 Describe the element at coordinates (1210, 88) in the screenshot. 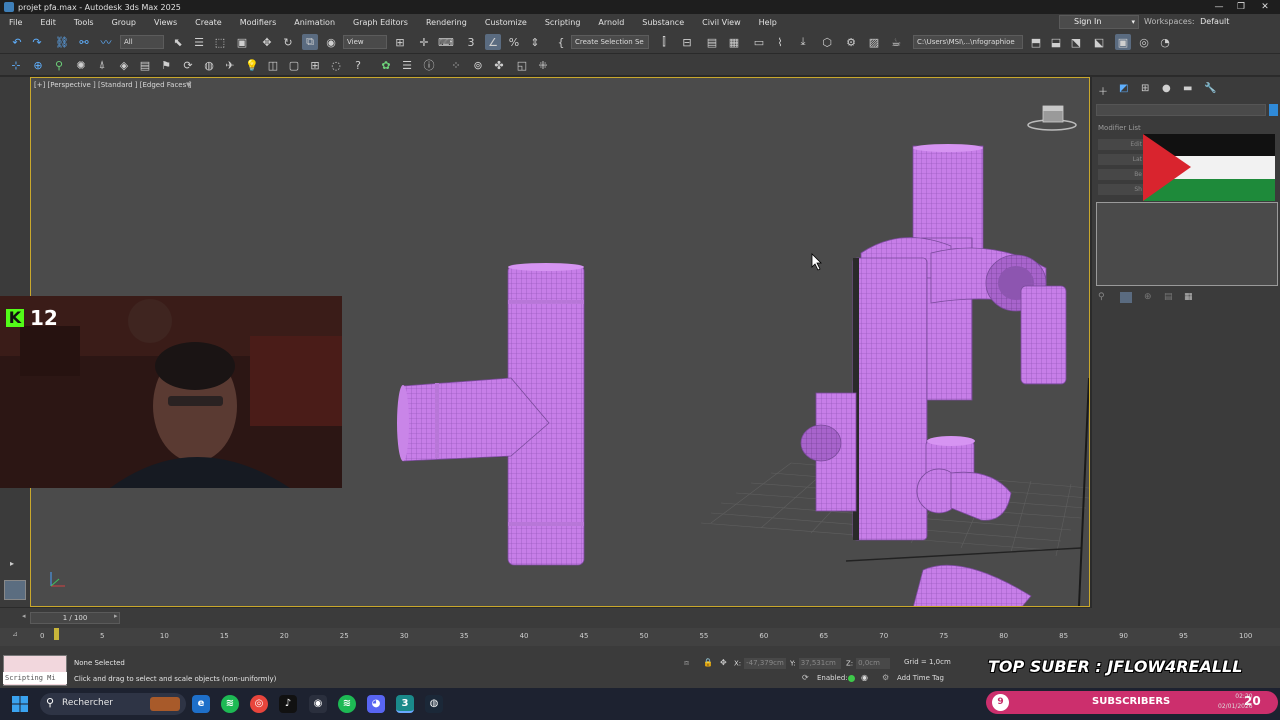

I see `utilities-tab-icon: 🔧` at that location.